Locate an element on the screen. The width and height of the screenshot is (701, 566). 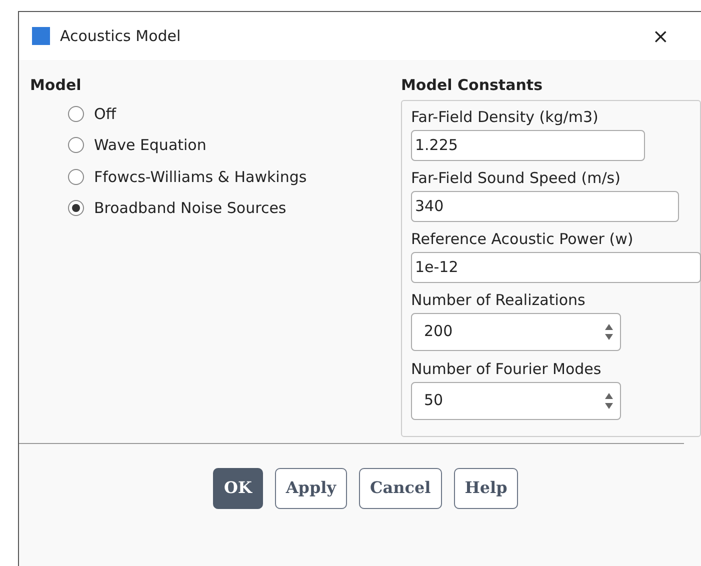
close-button: × is located at coordinates (660, 36).